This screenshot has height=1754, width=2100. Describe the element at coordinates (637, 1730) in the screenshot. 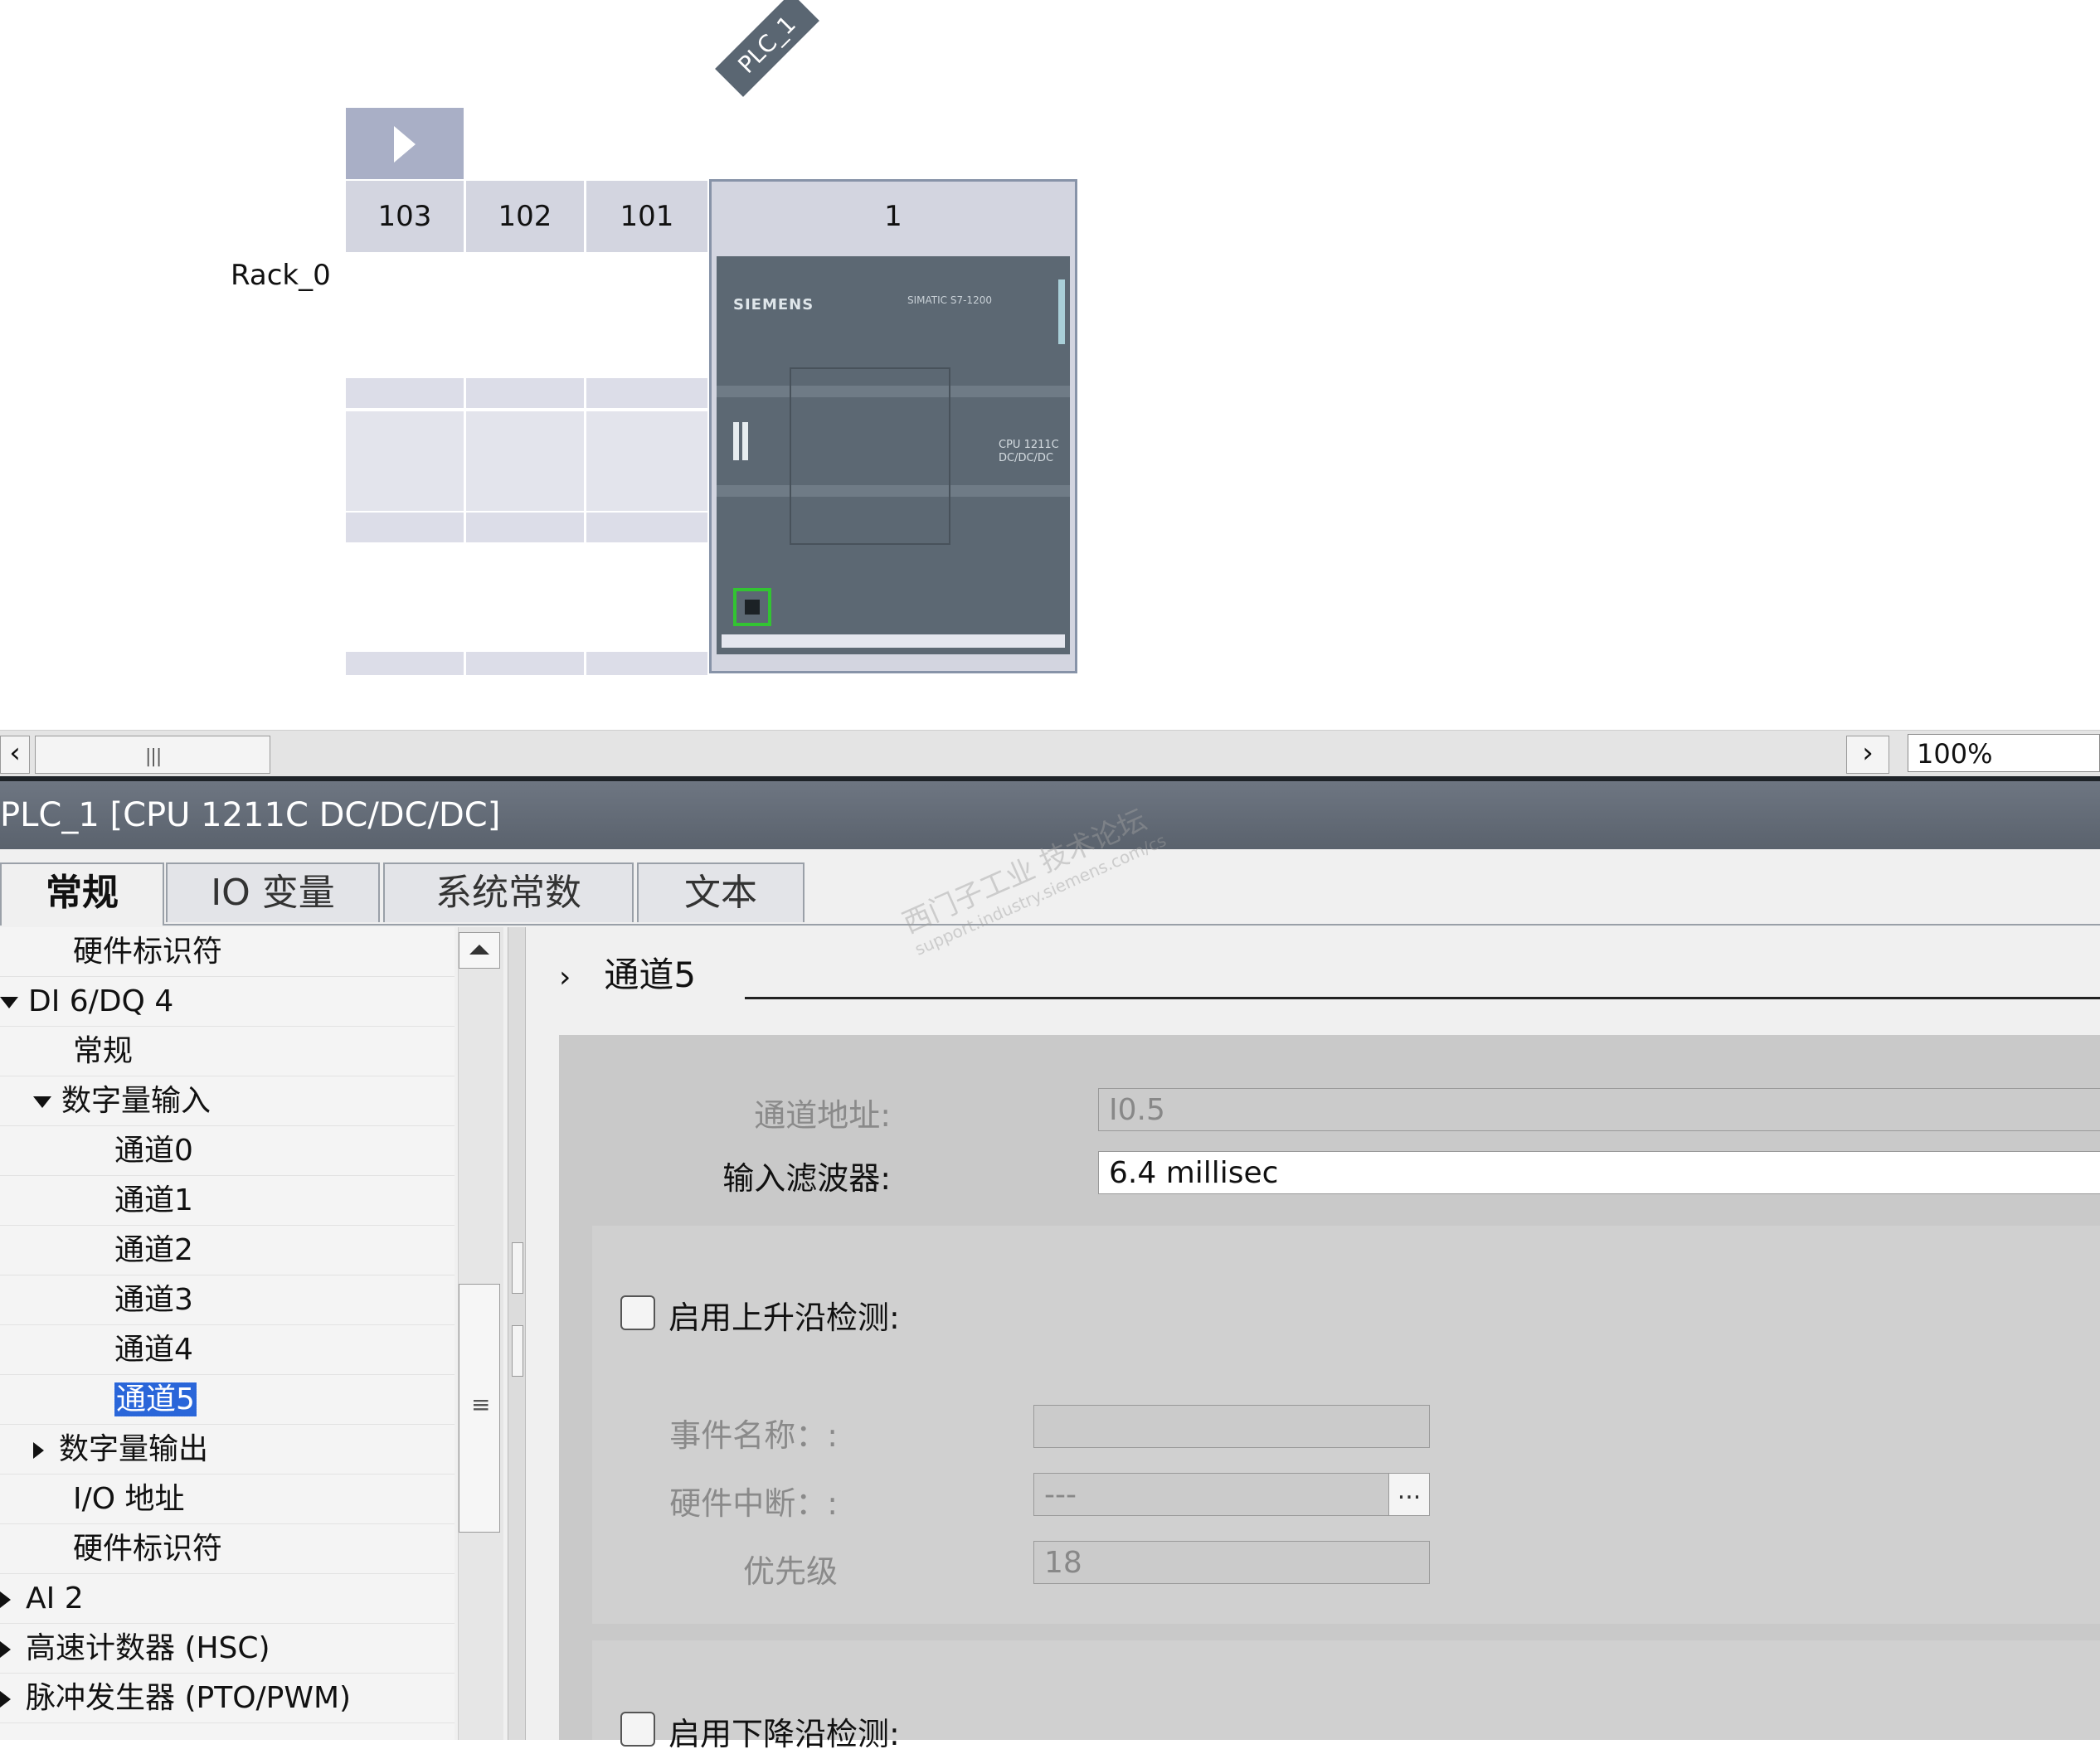

I see `falling-edge-checkbox` at that location.